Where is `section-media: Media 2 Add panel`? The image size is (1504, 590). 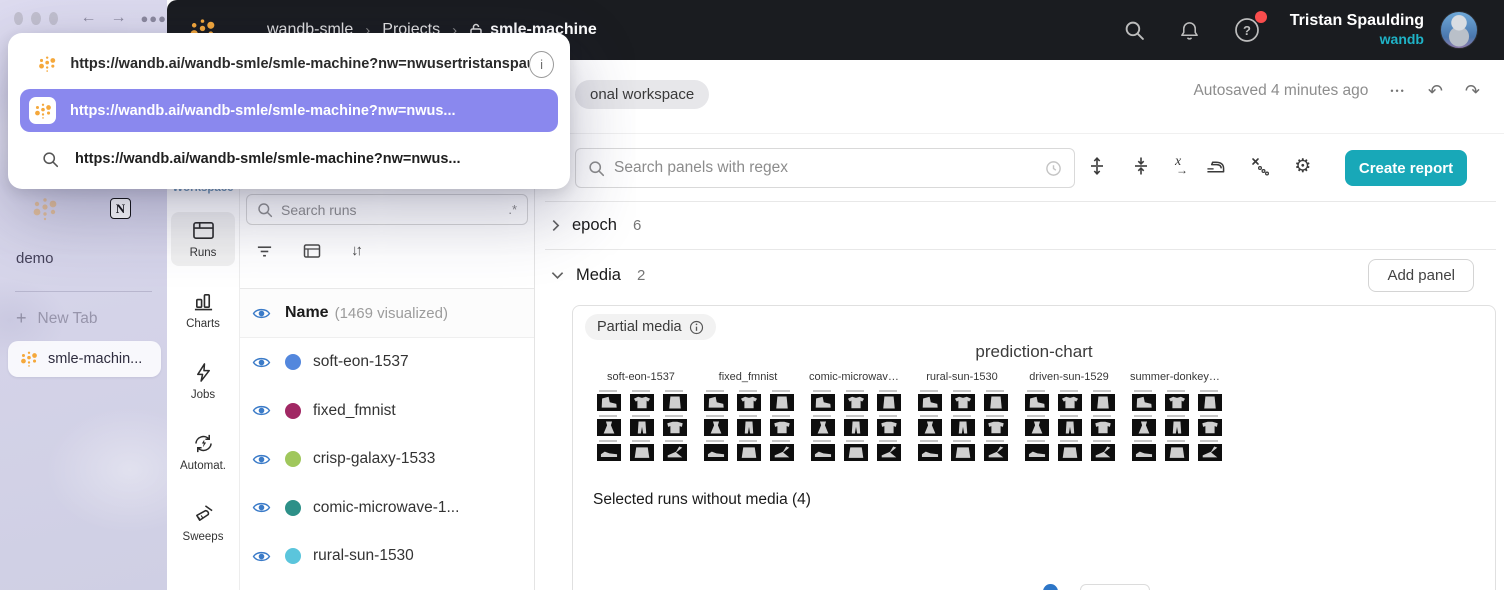 section-media: Media 2 Add panel is located at coordinates (1020, 274).